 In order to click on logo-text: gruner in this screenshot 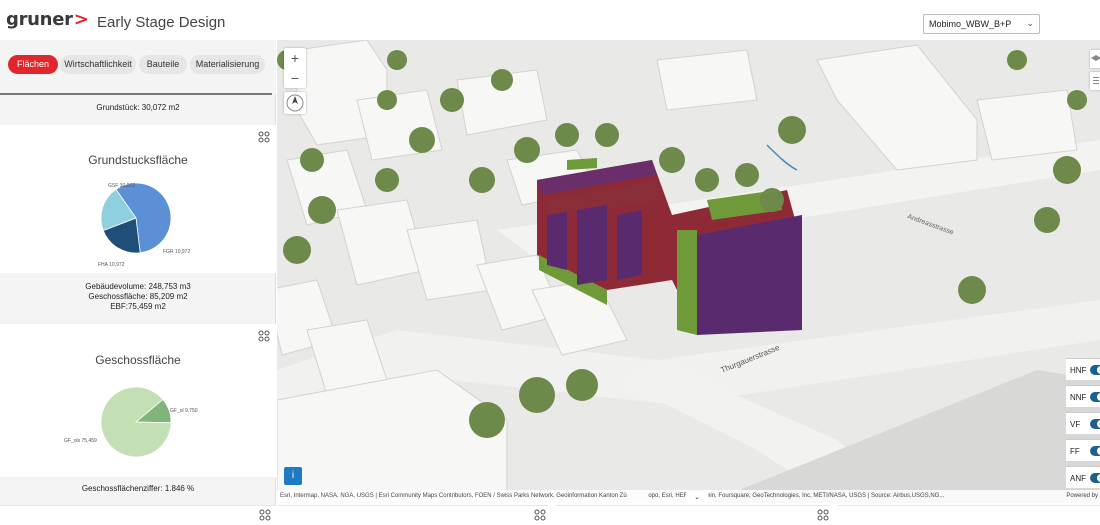, I will do `click(39, 19)`.